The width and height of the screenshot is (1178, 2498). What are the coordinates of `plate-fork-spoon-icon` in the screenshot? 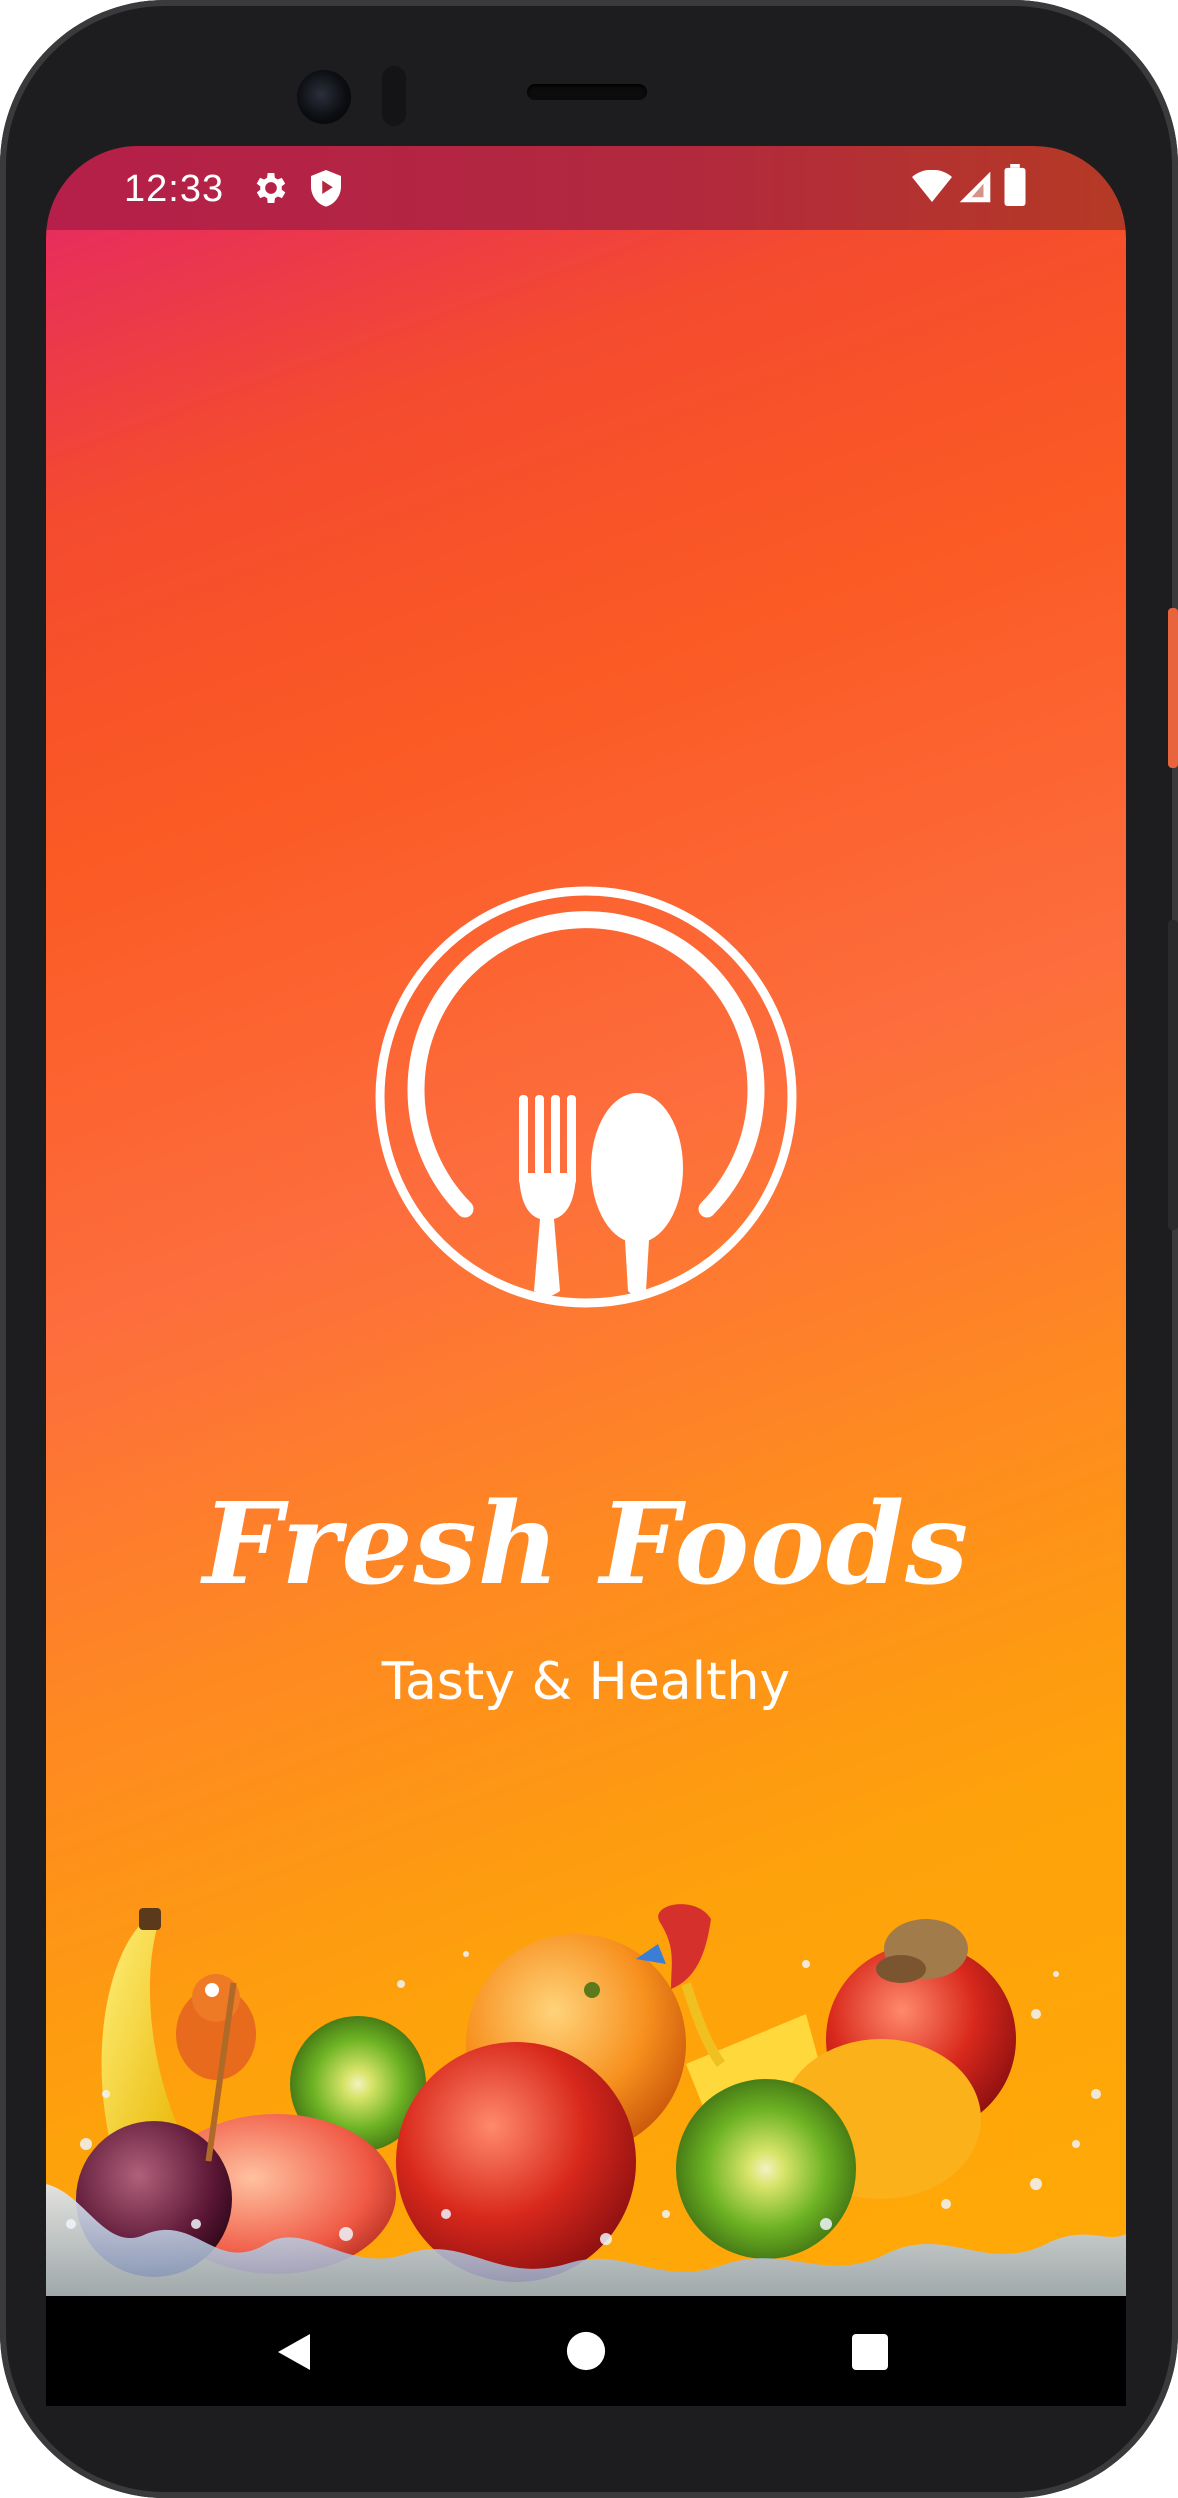 It's located at (586, 1097).